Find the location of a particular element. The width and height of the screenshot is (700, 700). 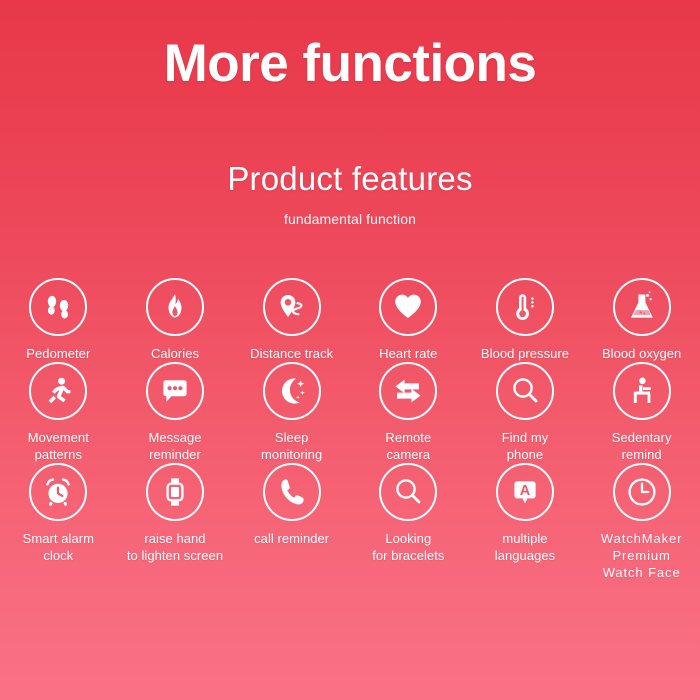

phone-handset-icon is located at coordinates (291, 492).